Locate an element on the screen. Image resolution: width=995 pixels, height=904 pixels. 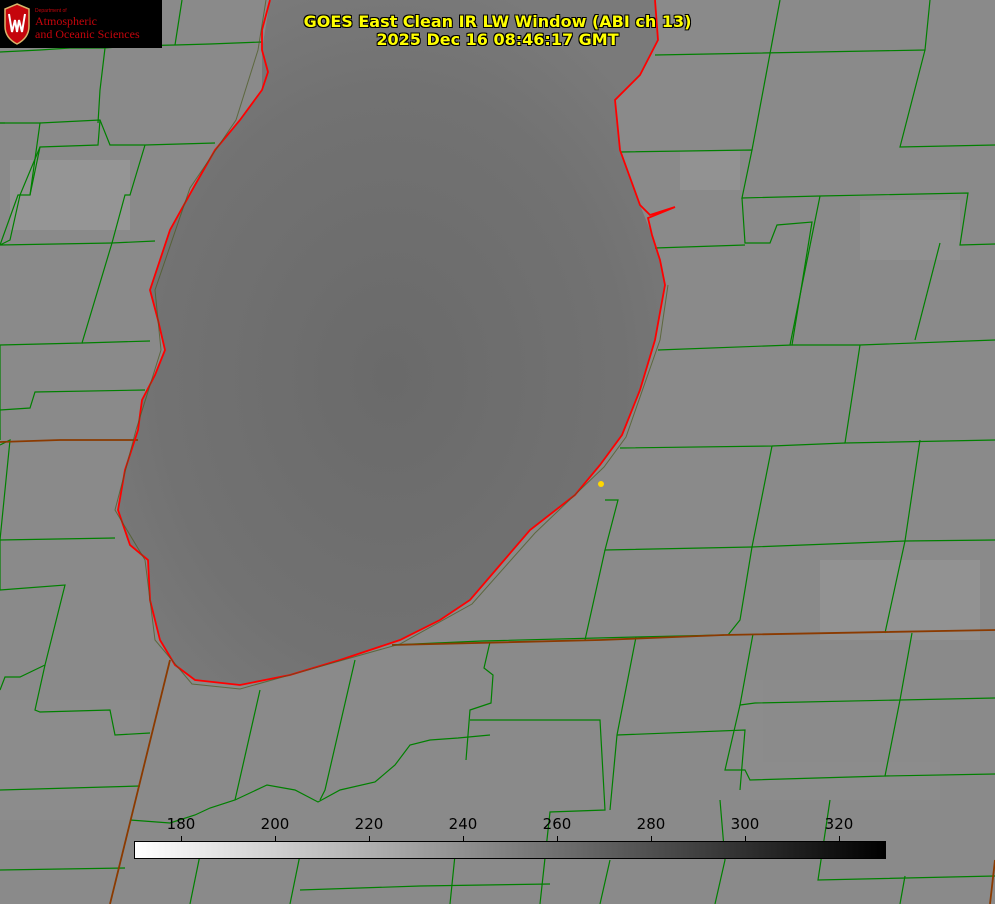
station-marker is located at coordinates (601, 484).